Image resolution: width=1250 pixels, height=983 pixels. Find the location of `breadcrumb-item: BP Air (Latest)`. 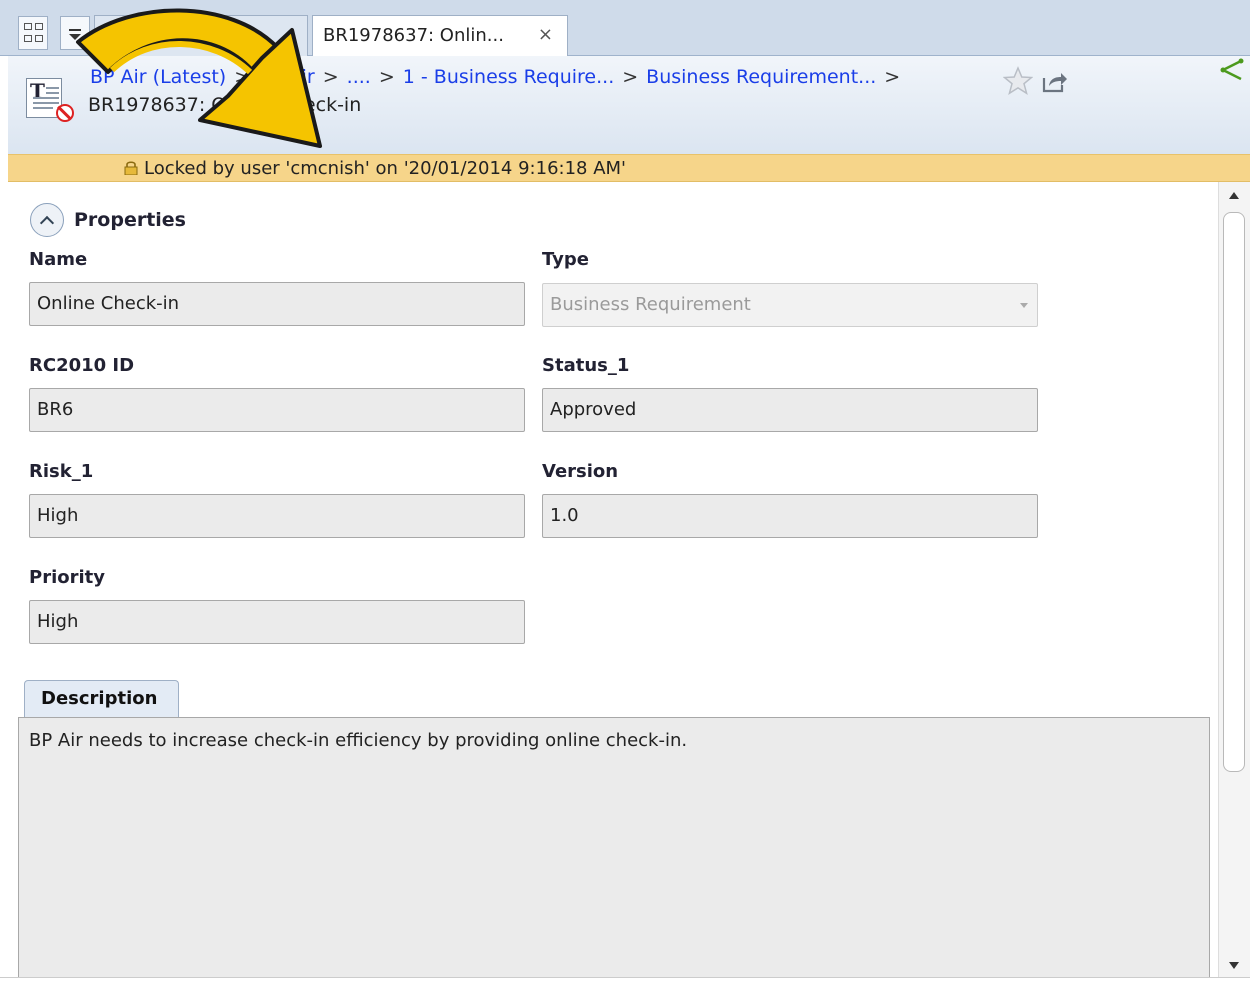

breadcrumb-item: BP Air (Latest) is located at coordinates (158, 77).